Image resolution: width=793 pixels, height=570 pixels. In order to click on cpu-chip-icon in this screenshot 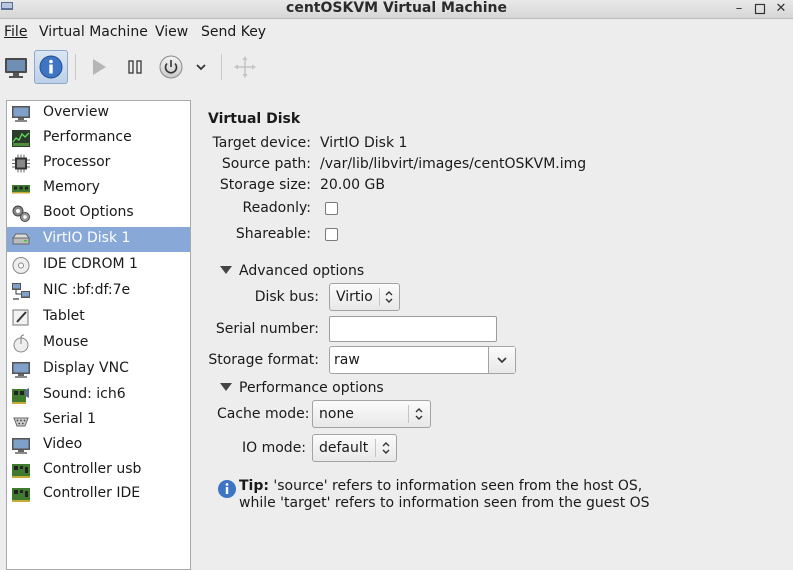, I will do `click(21, 163)`.